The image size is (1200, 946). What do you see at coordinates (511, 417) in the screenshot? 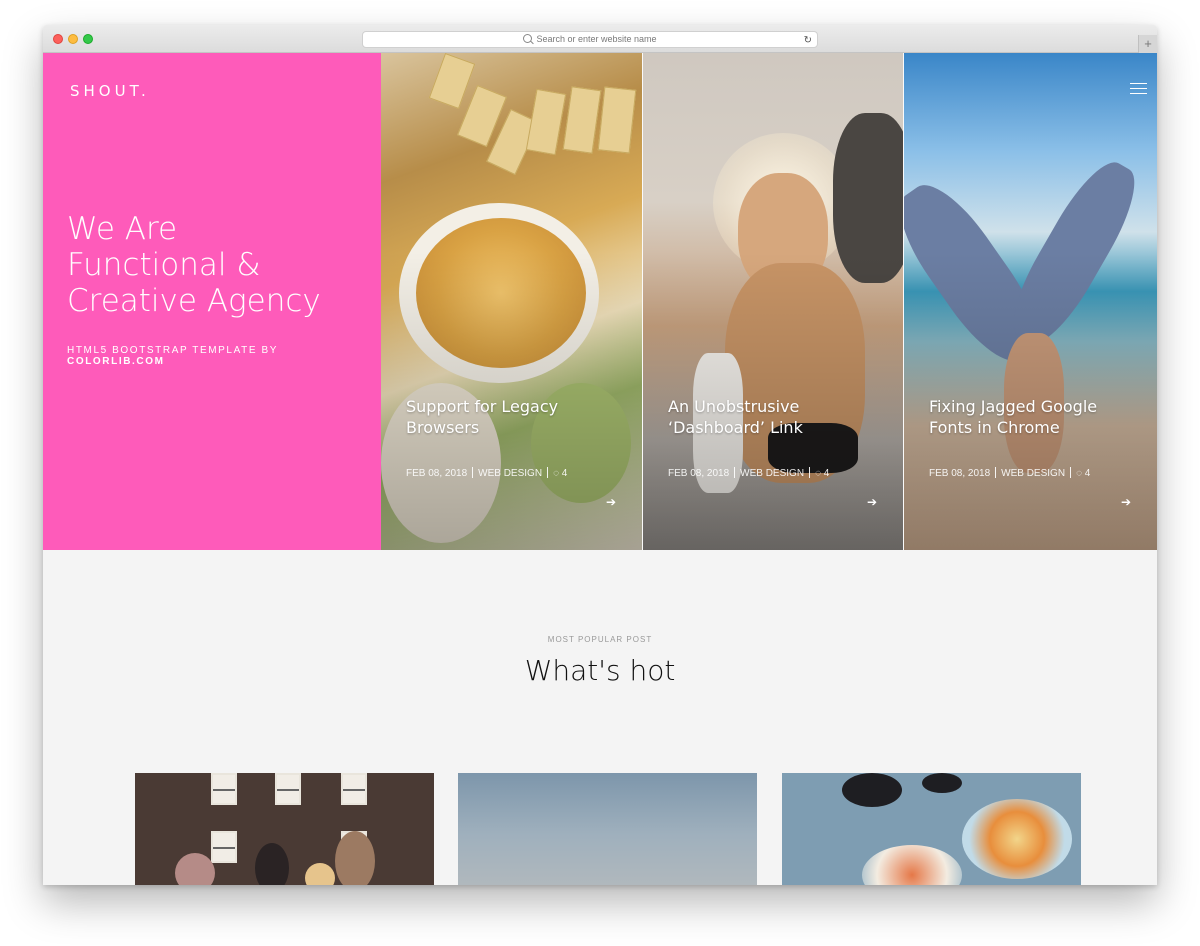
I see `post-title: Support for Legacy Browsers` at bounding box center [511, 417].